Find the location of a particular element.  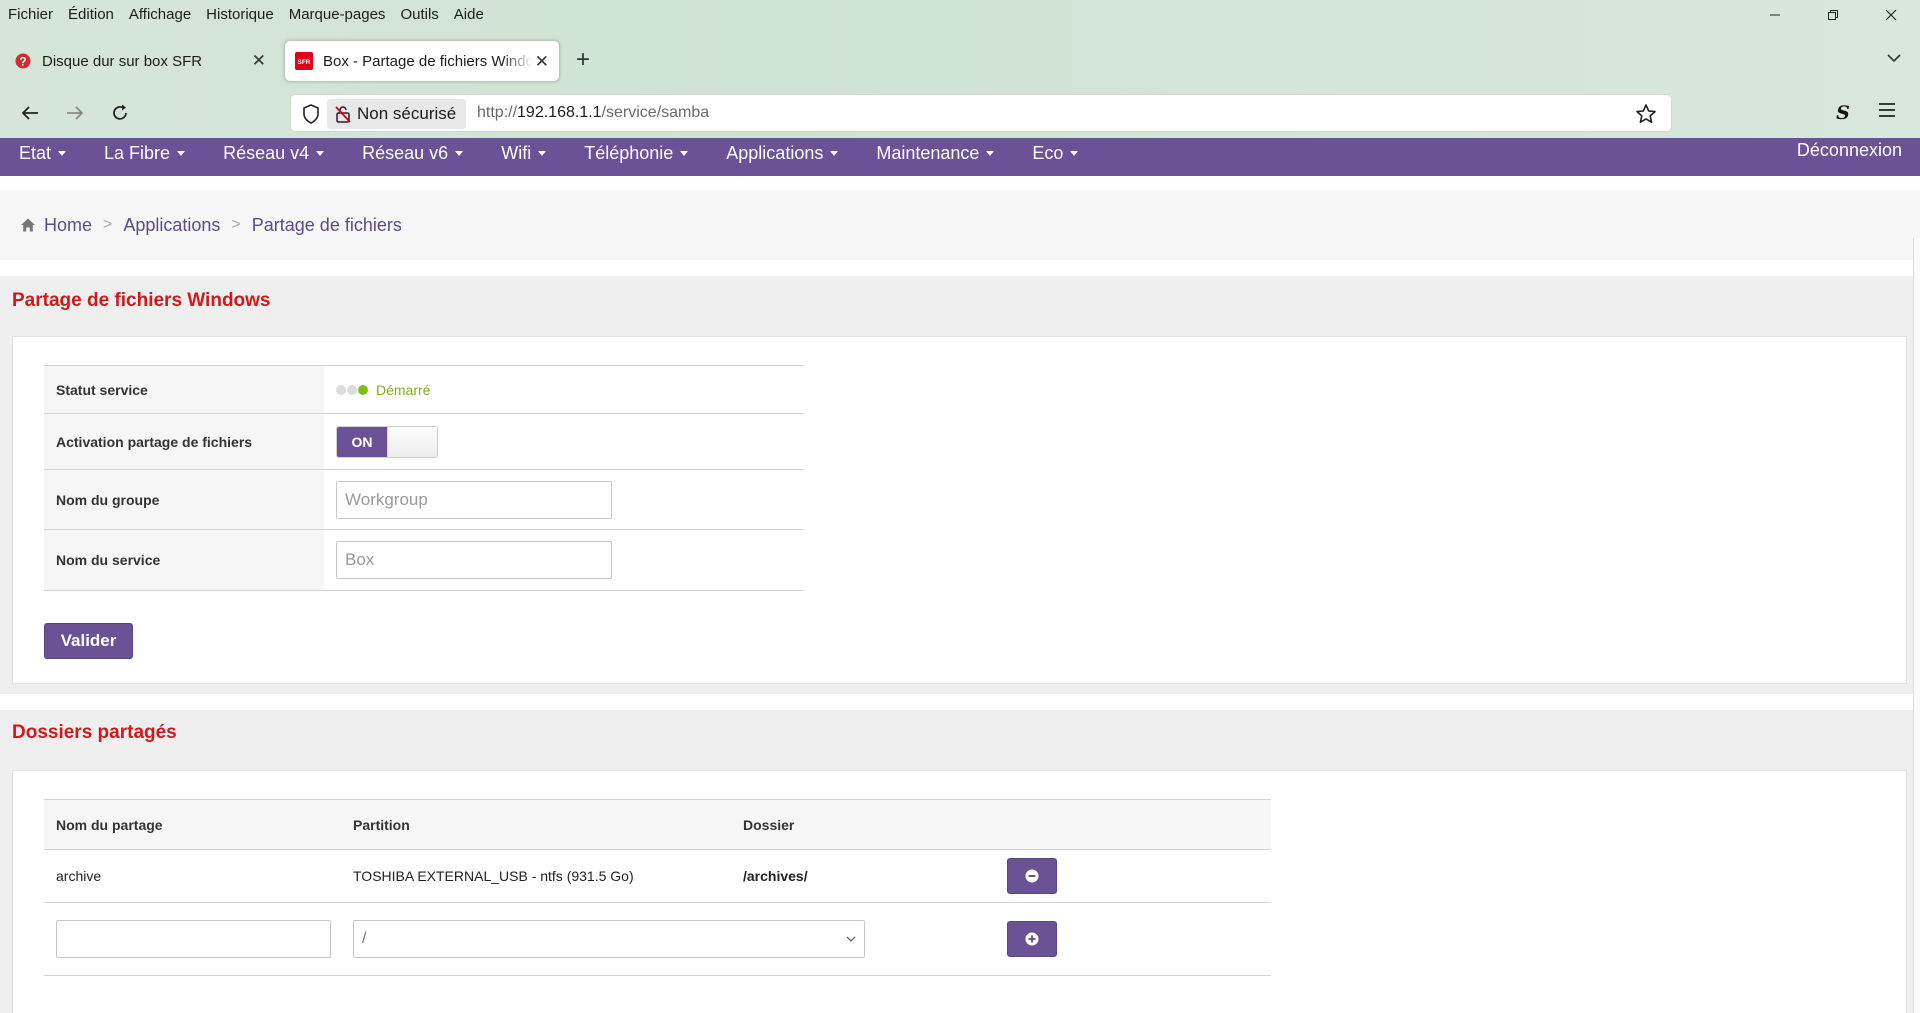

url-scheme: http:// is located at coordinates (497, 112).